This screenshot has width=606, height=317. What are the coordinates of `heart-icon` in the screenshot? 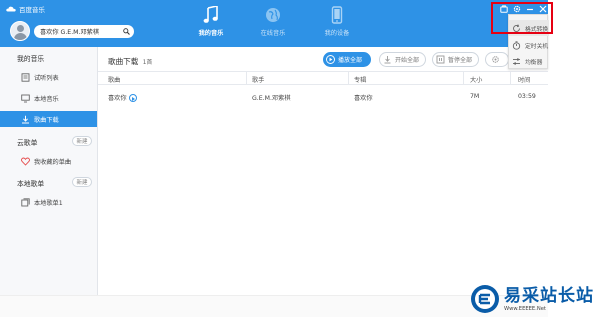 It's located at (25, 161).